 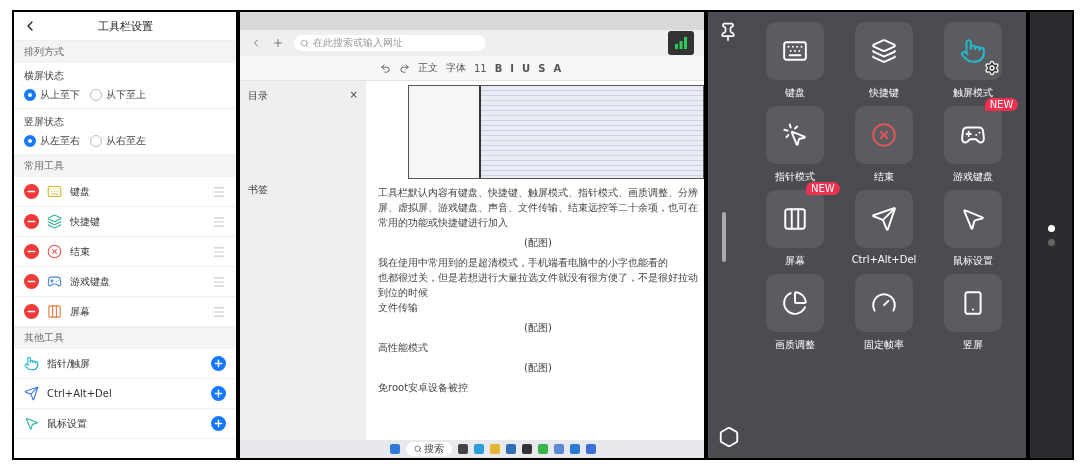 I want to click on signal-icon, so click(x=681, y=43).